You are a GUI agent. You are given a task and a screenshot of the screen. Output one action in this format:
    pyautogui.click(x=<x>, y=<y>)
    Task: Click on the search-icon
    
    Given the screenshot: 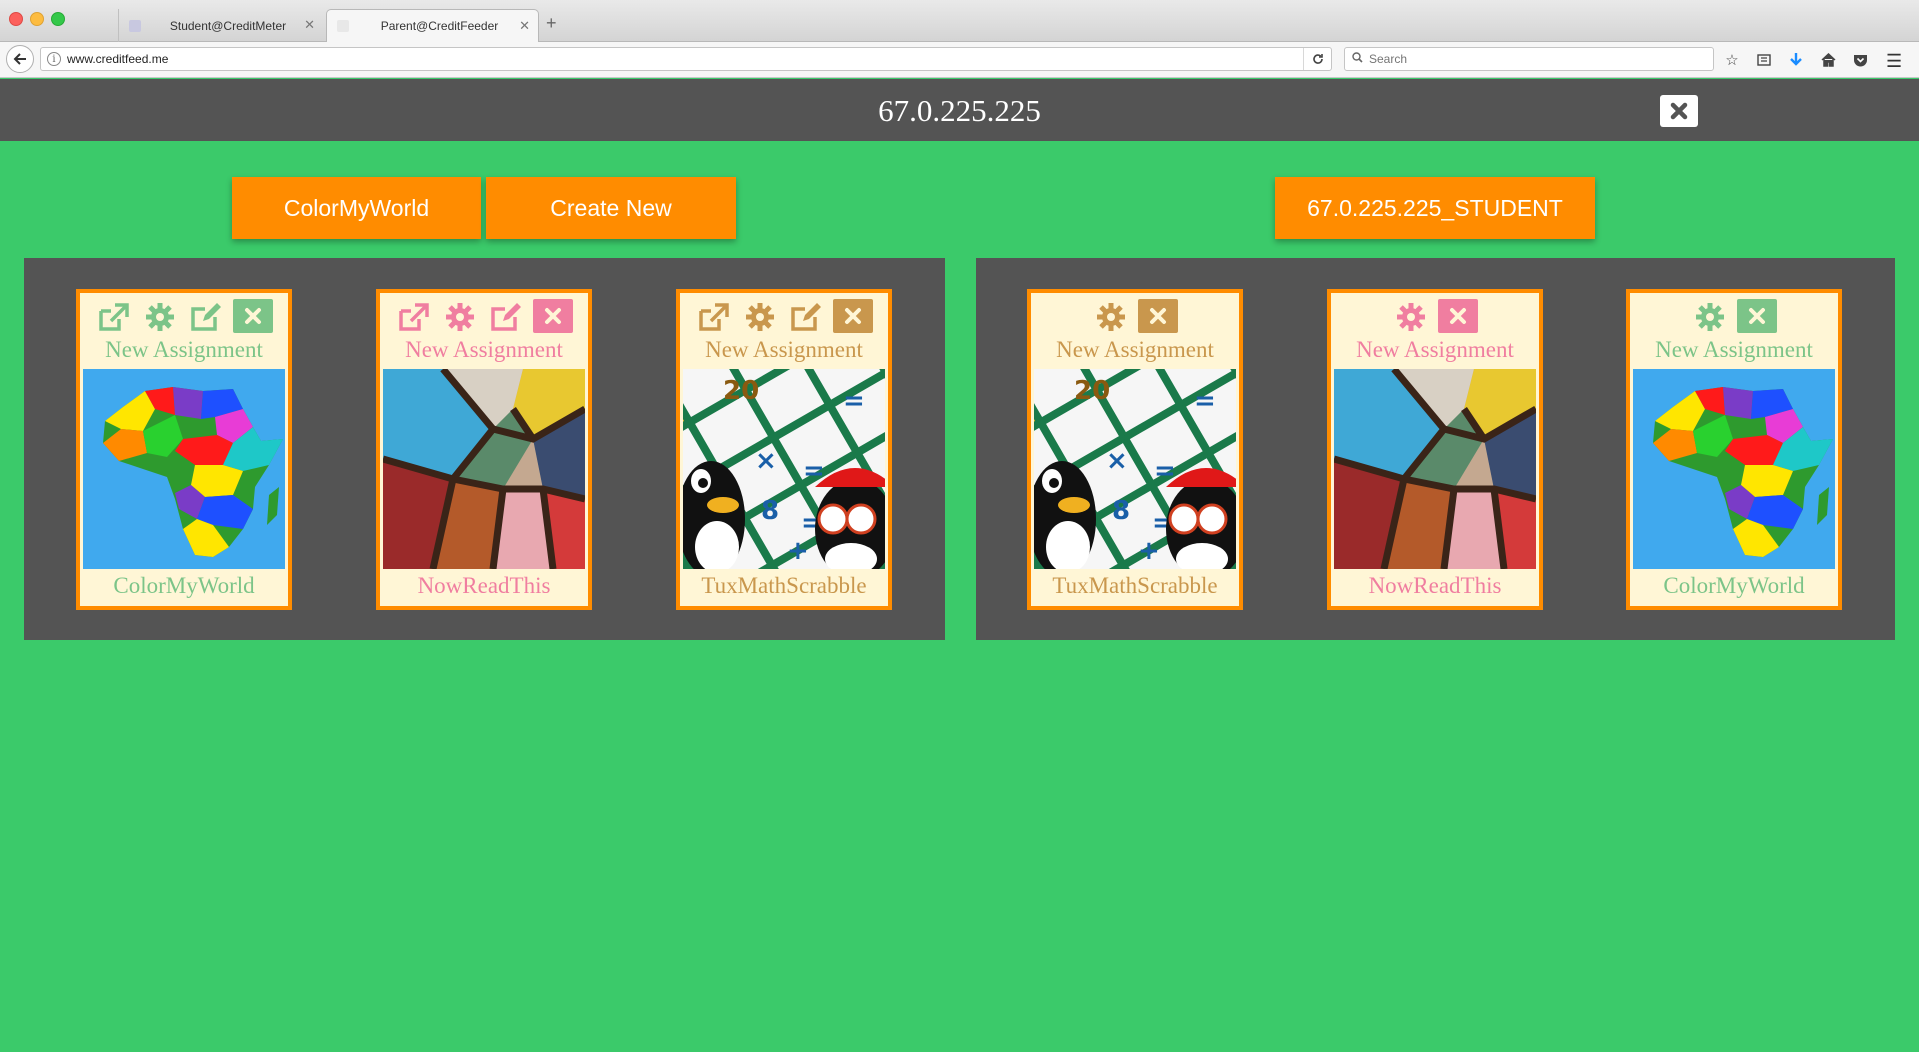 What is the action you would take?
    pyautogui.click(x=1357, y=59)
    